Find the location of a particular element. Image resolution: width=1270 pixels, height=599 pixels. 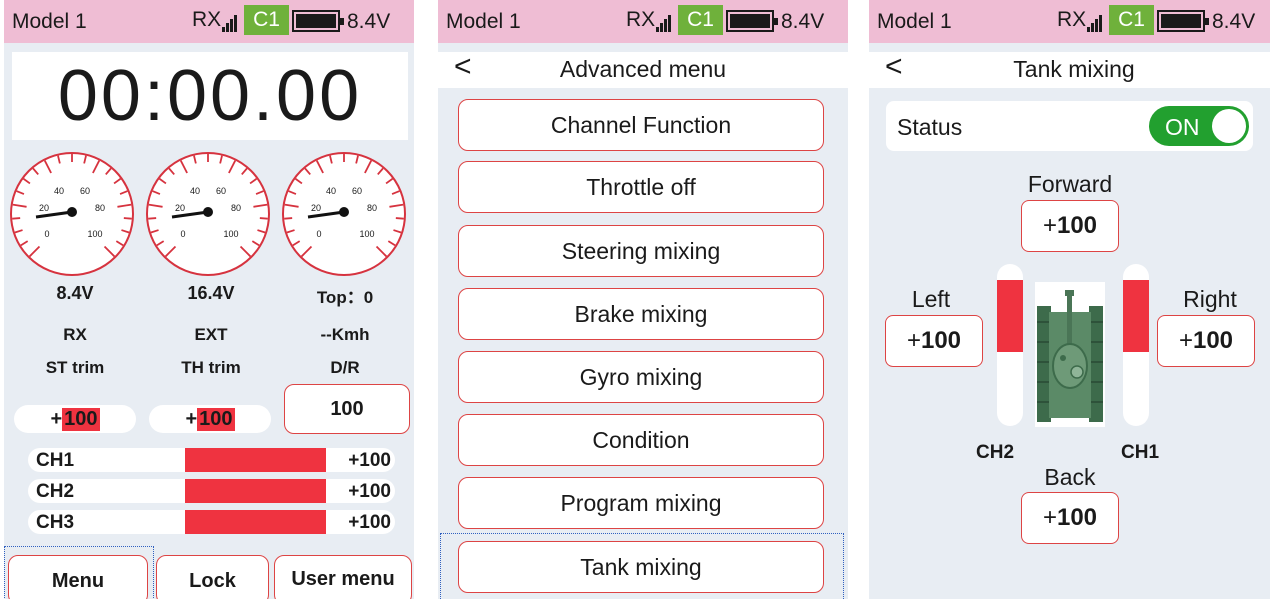

back-value: +100 is located at coordinates (1070, 518).